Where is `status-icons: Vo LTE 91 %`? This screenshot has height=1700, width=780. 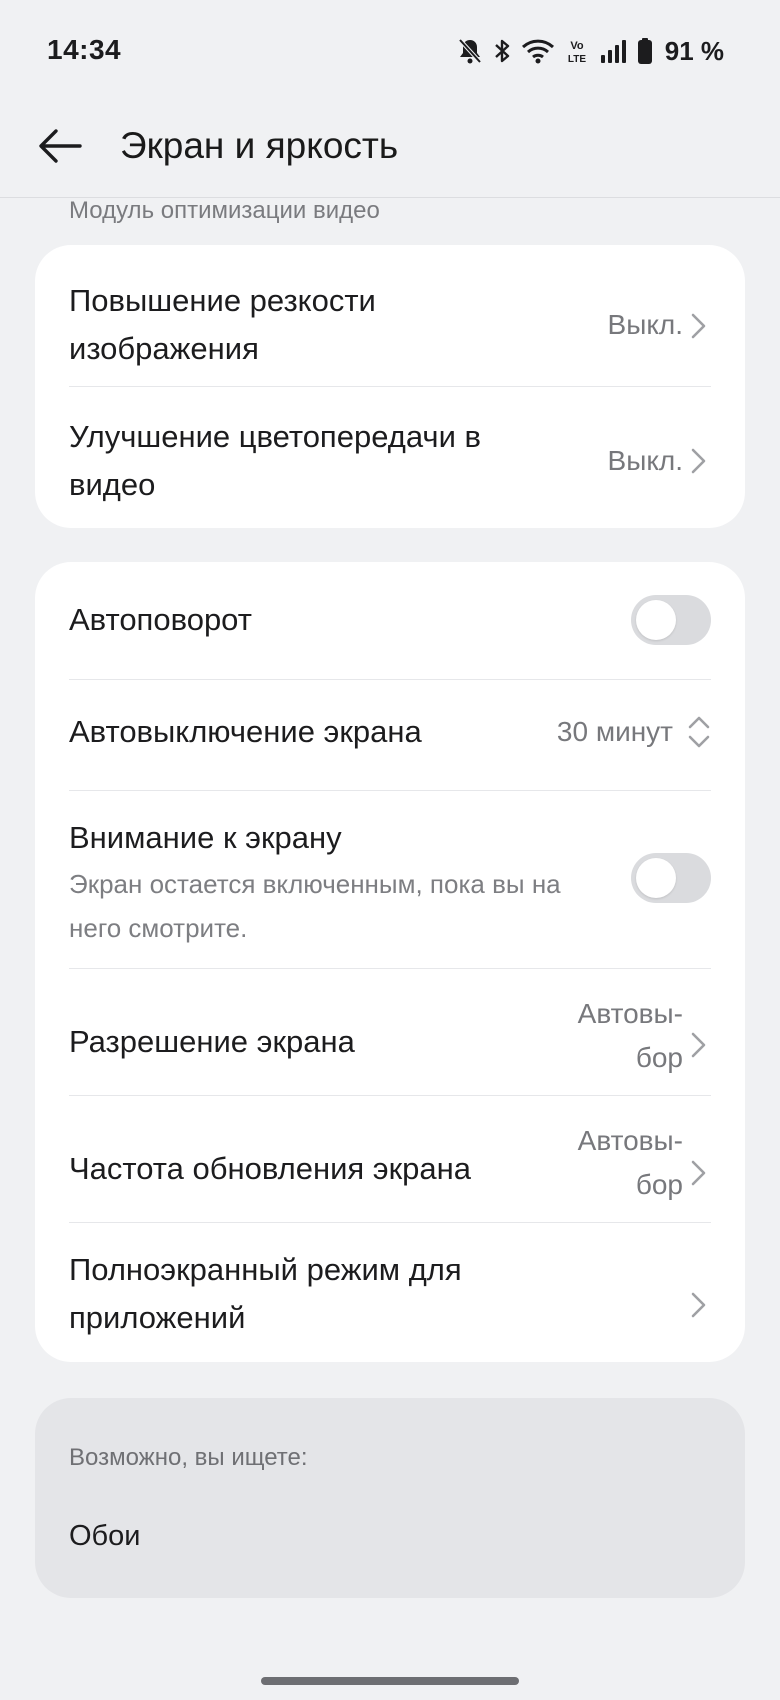 status-icons: Vo LTE 91 % is located at coordinates (590, 51).